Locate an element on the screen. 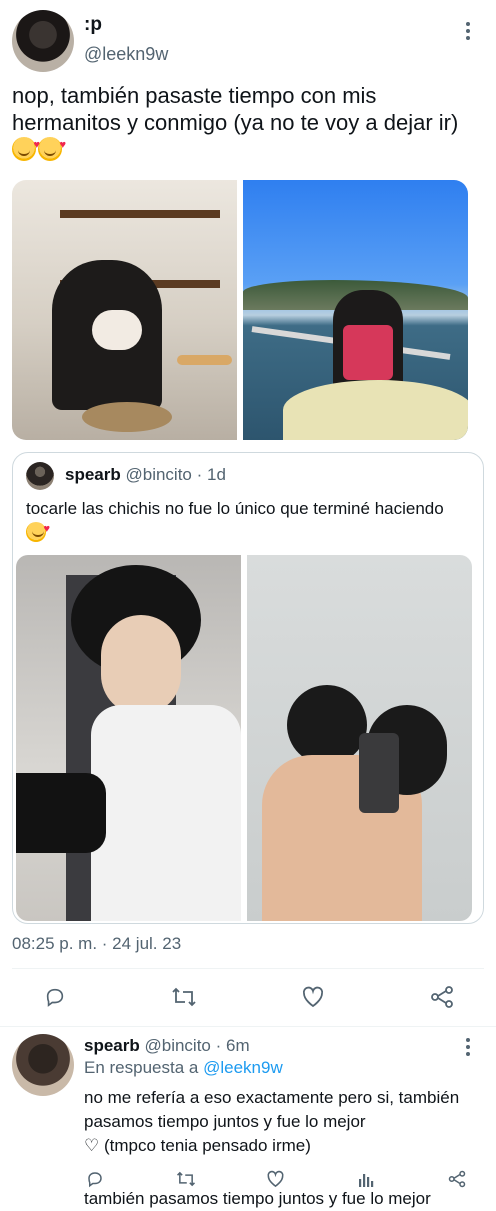  life-vest is located at coordinates (368, 352).